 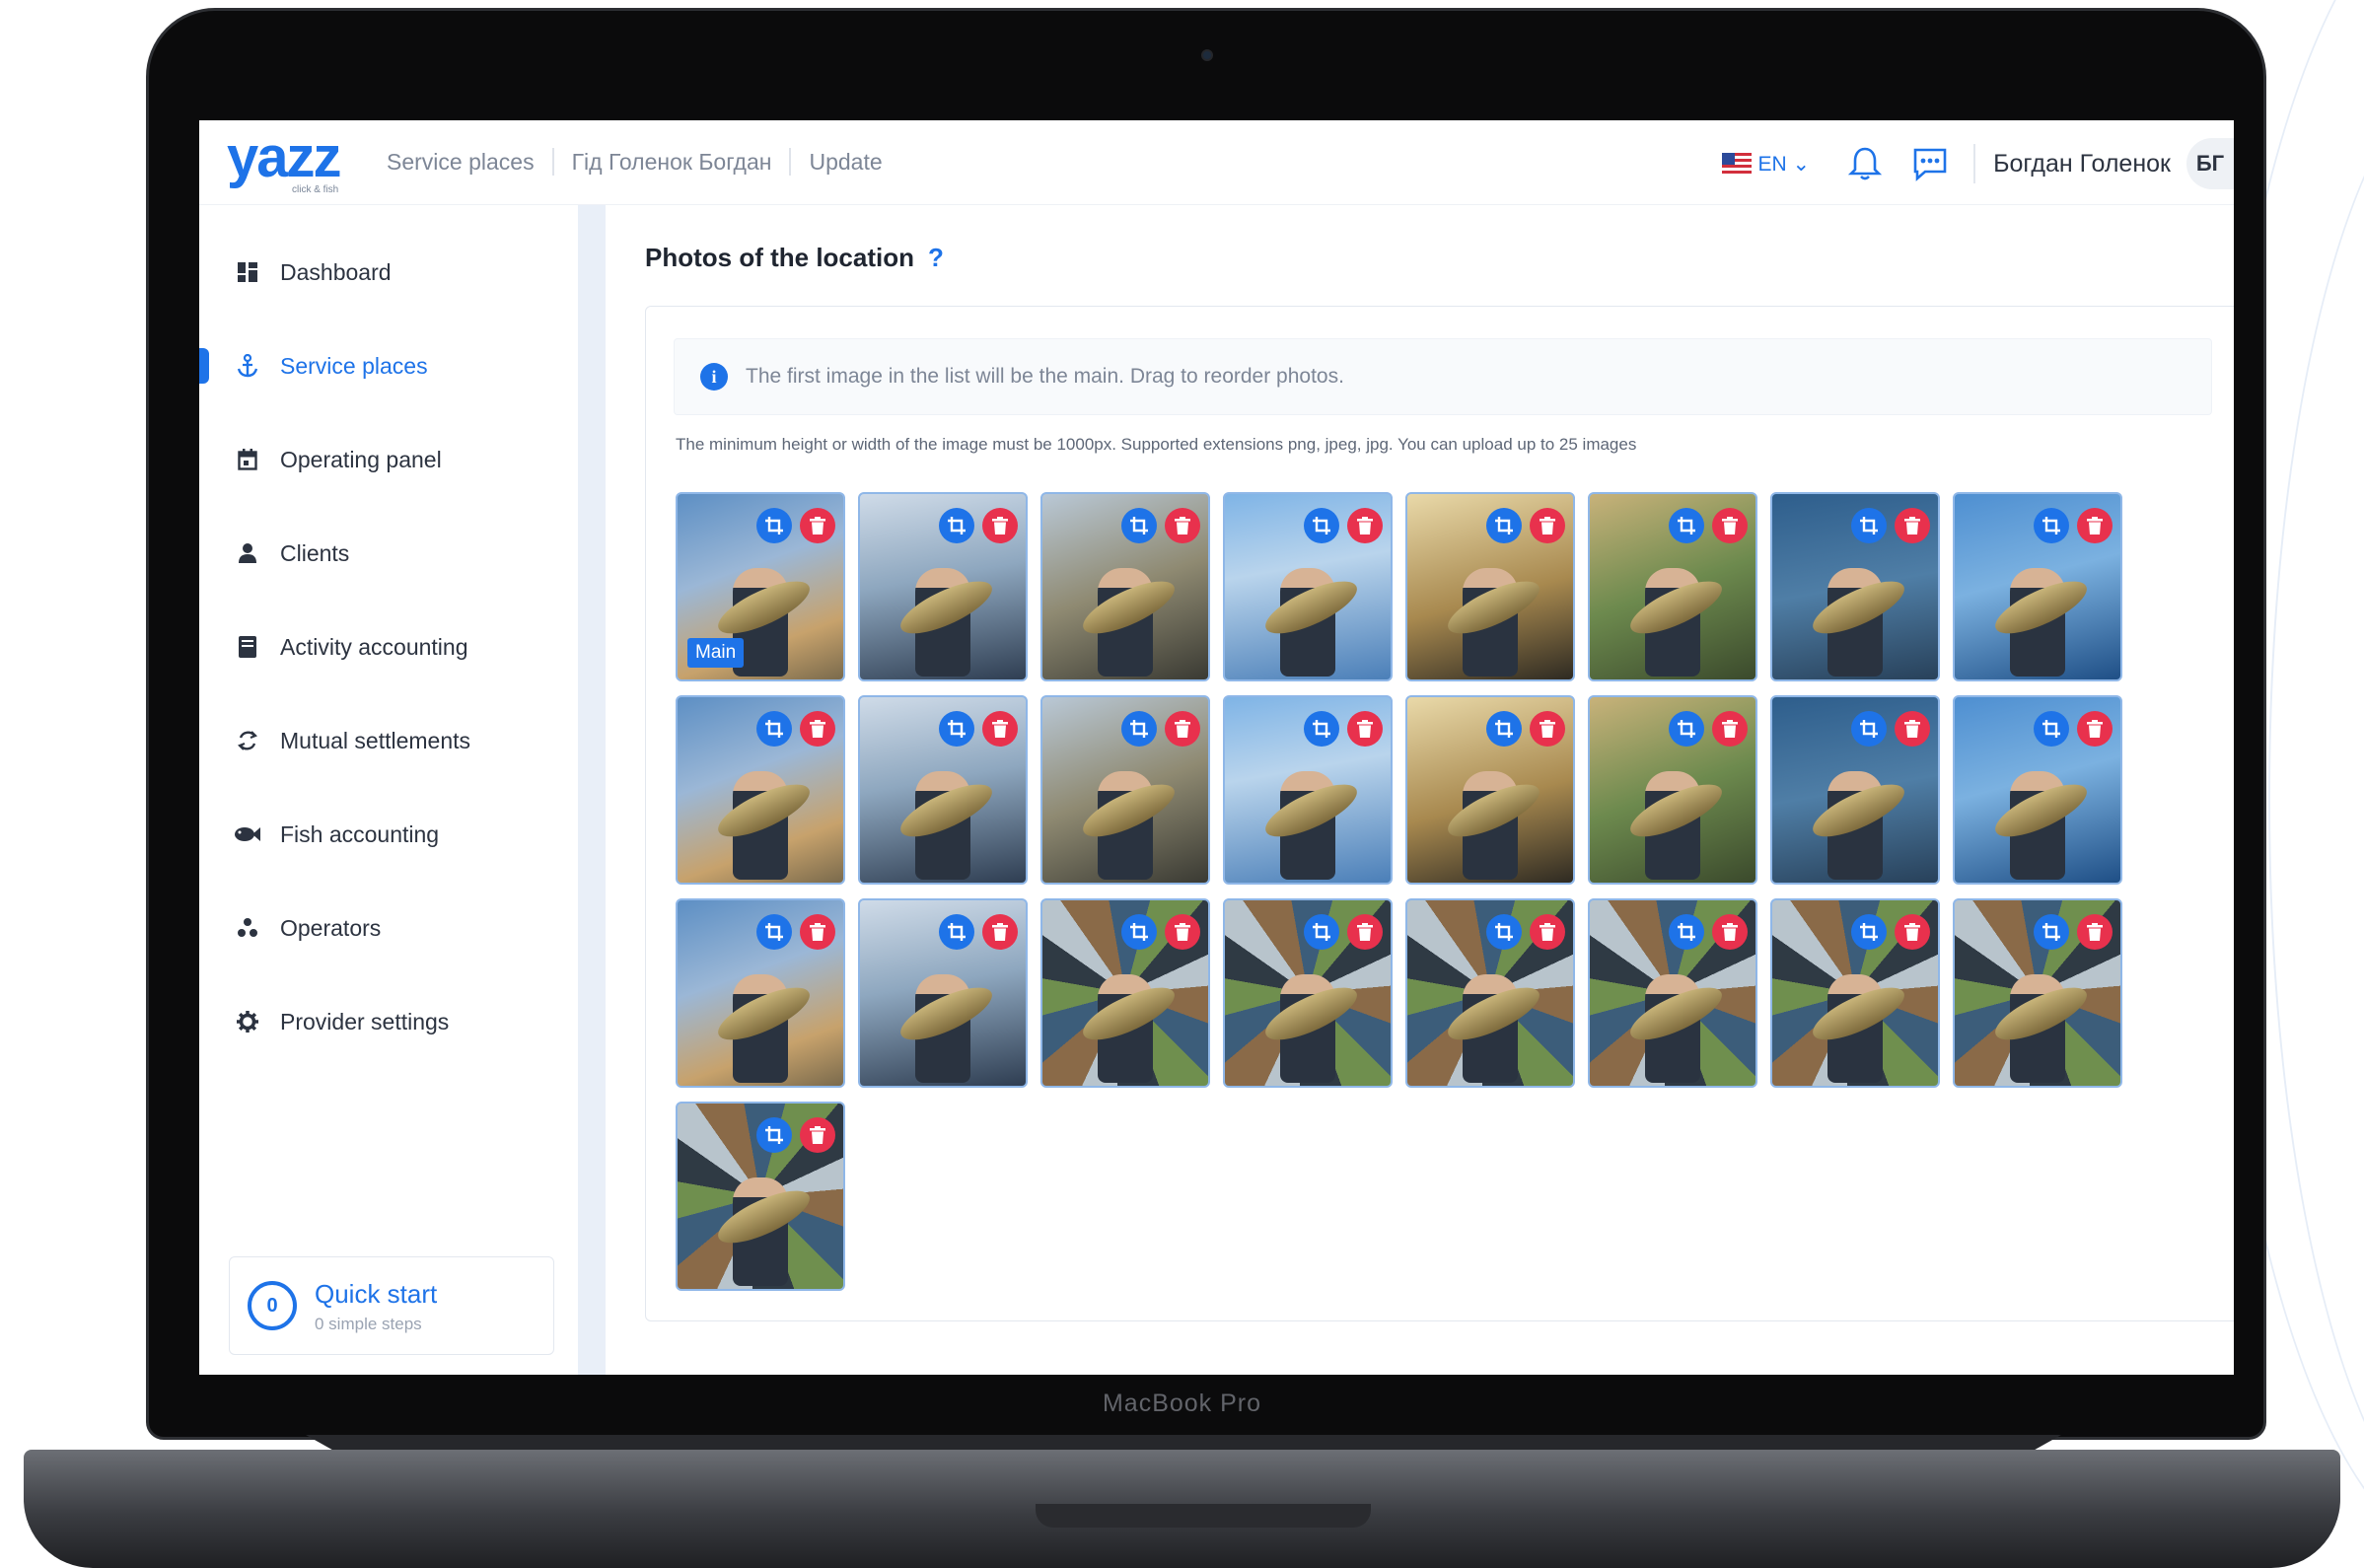 I want to click on sidebar-item-mutual-settlements: Mutual settlements, so click(x=388, y=740).